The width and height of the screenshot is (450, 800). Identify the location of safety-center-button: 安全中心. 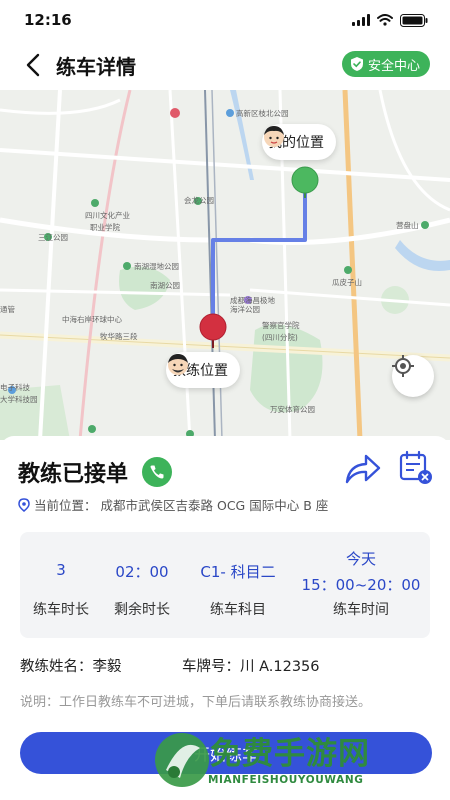
(385, 64).